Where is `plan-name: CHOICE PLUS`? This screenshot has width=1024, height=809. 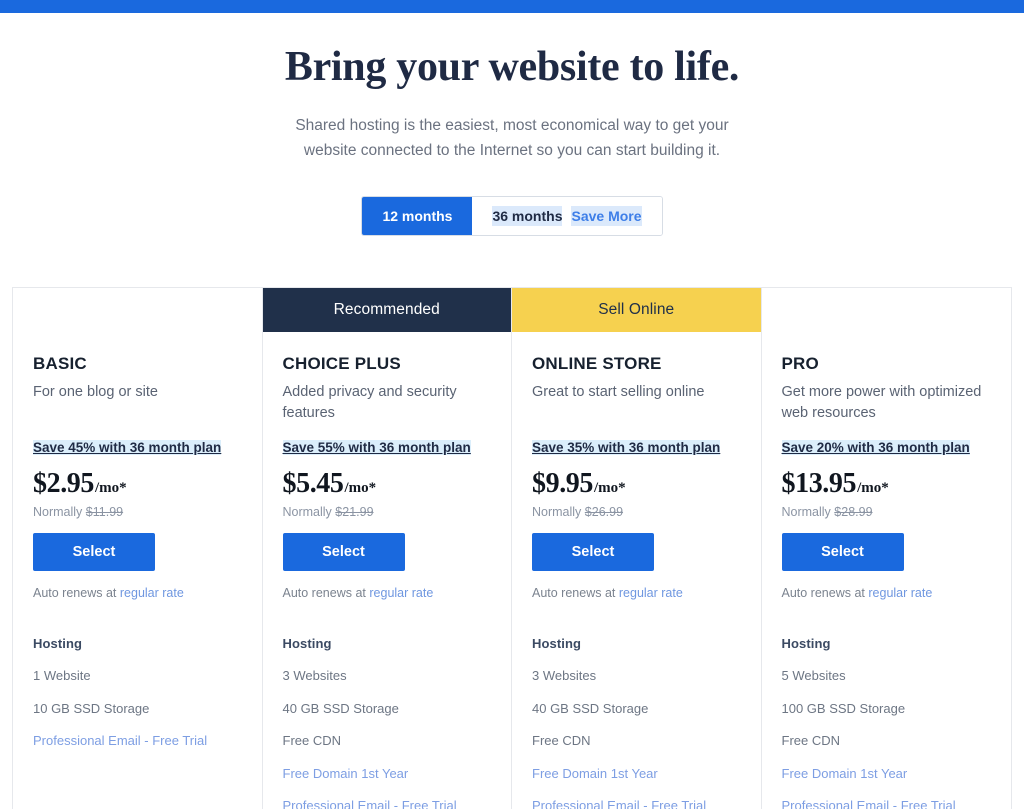
plan-name: CHOICE PLUS is located at coordinates (341, 363).